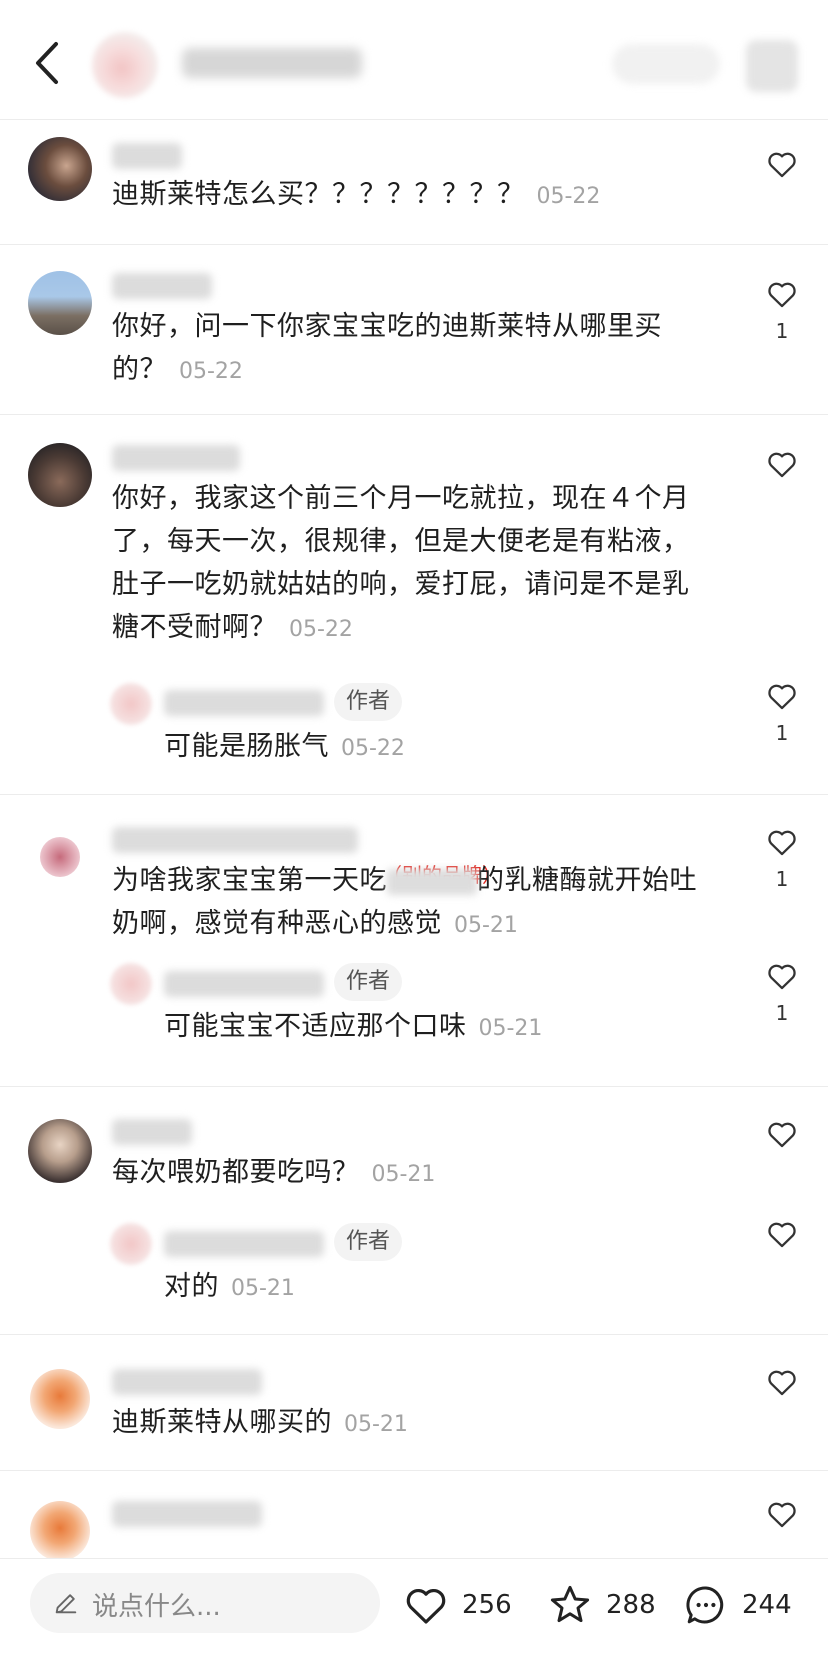  What do you see at coordinates (229, 1287) in the screenshot?
I see `reply-text: 对的 05-21` at bounding box center [229, 1287].